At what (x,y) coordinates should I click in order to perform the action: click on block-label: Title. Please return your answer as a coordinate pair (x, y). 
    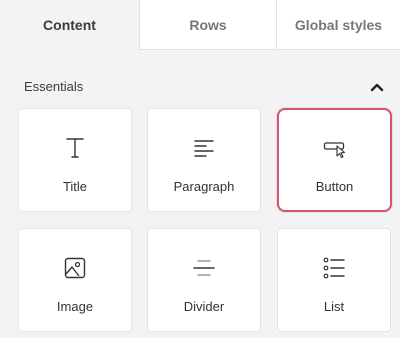
    Looking at the image, I should click on (75, 186).